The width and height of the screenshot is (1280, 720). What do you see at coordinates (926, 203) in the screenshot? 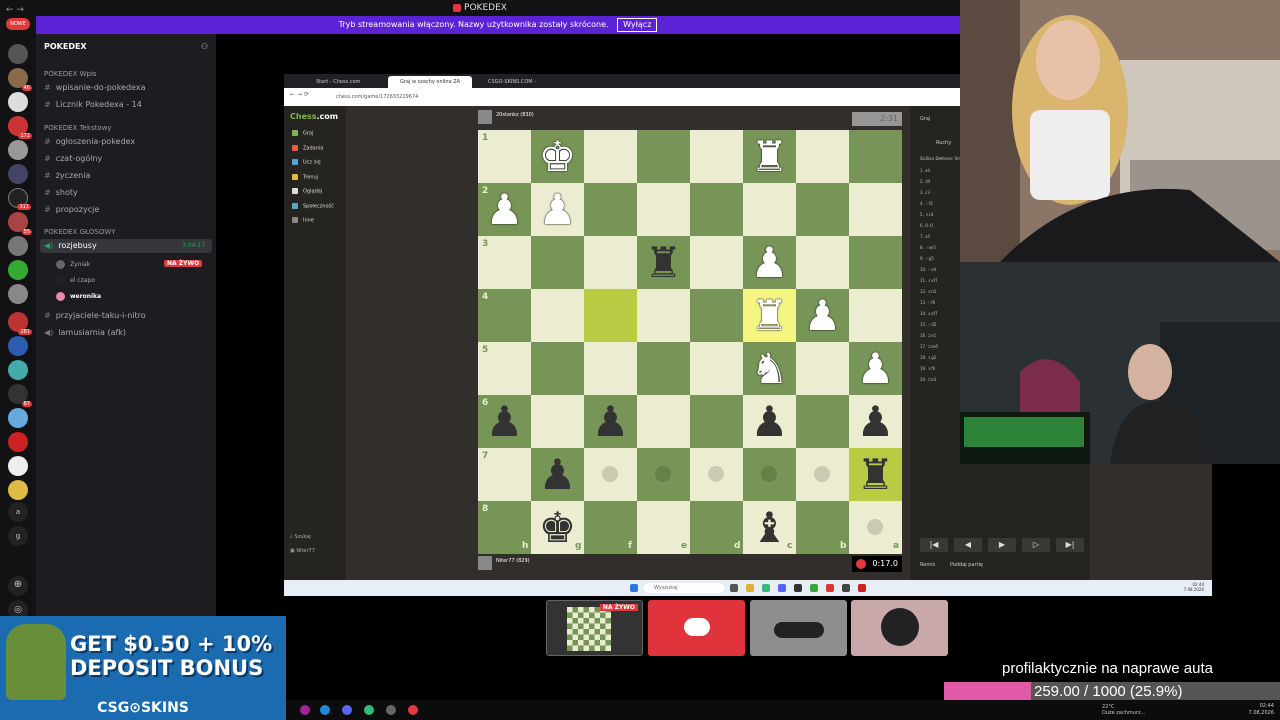
I see `move-entry: 4. ♘f3` at bounding box center [926, 203].